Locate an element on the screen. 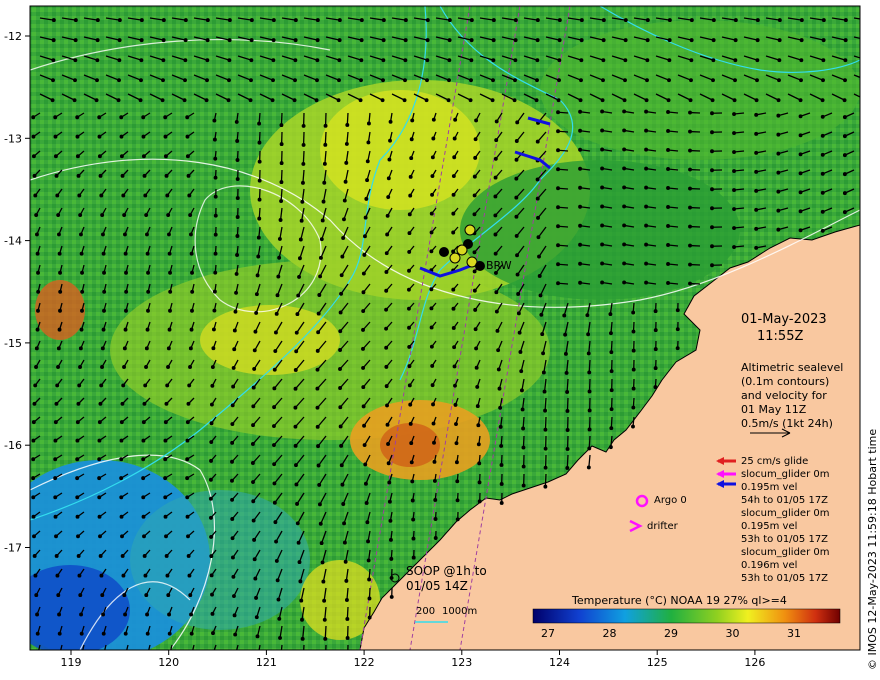 The image size is (880, 680). time-label: 11:55Z is located at coordinates (780, 336).